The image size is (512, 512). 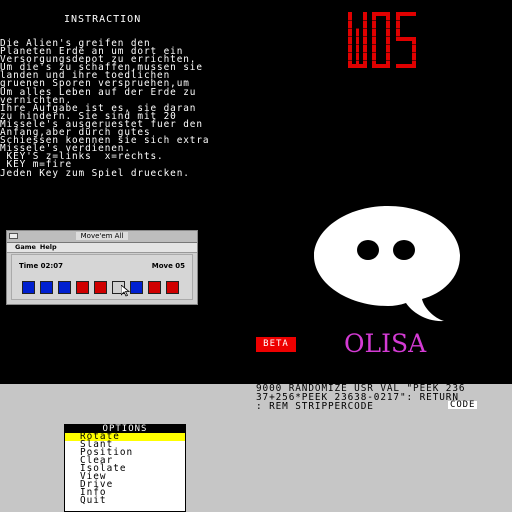 I want to click on move-counter: Move 05, so click(x=168, y=266).